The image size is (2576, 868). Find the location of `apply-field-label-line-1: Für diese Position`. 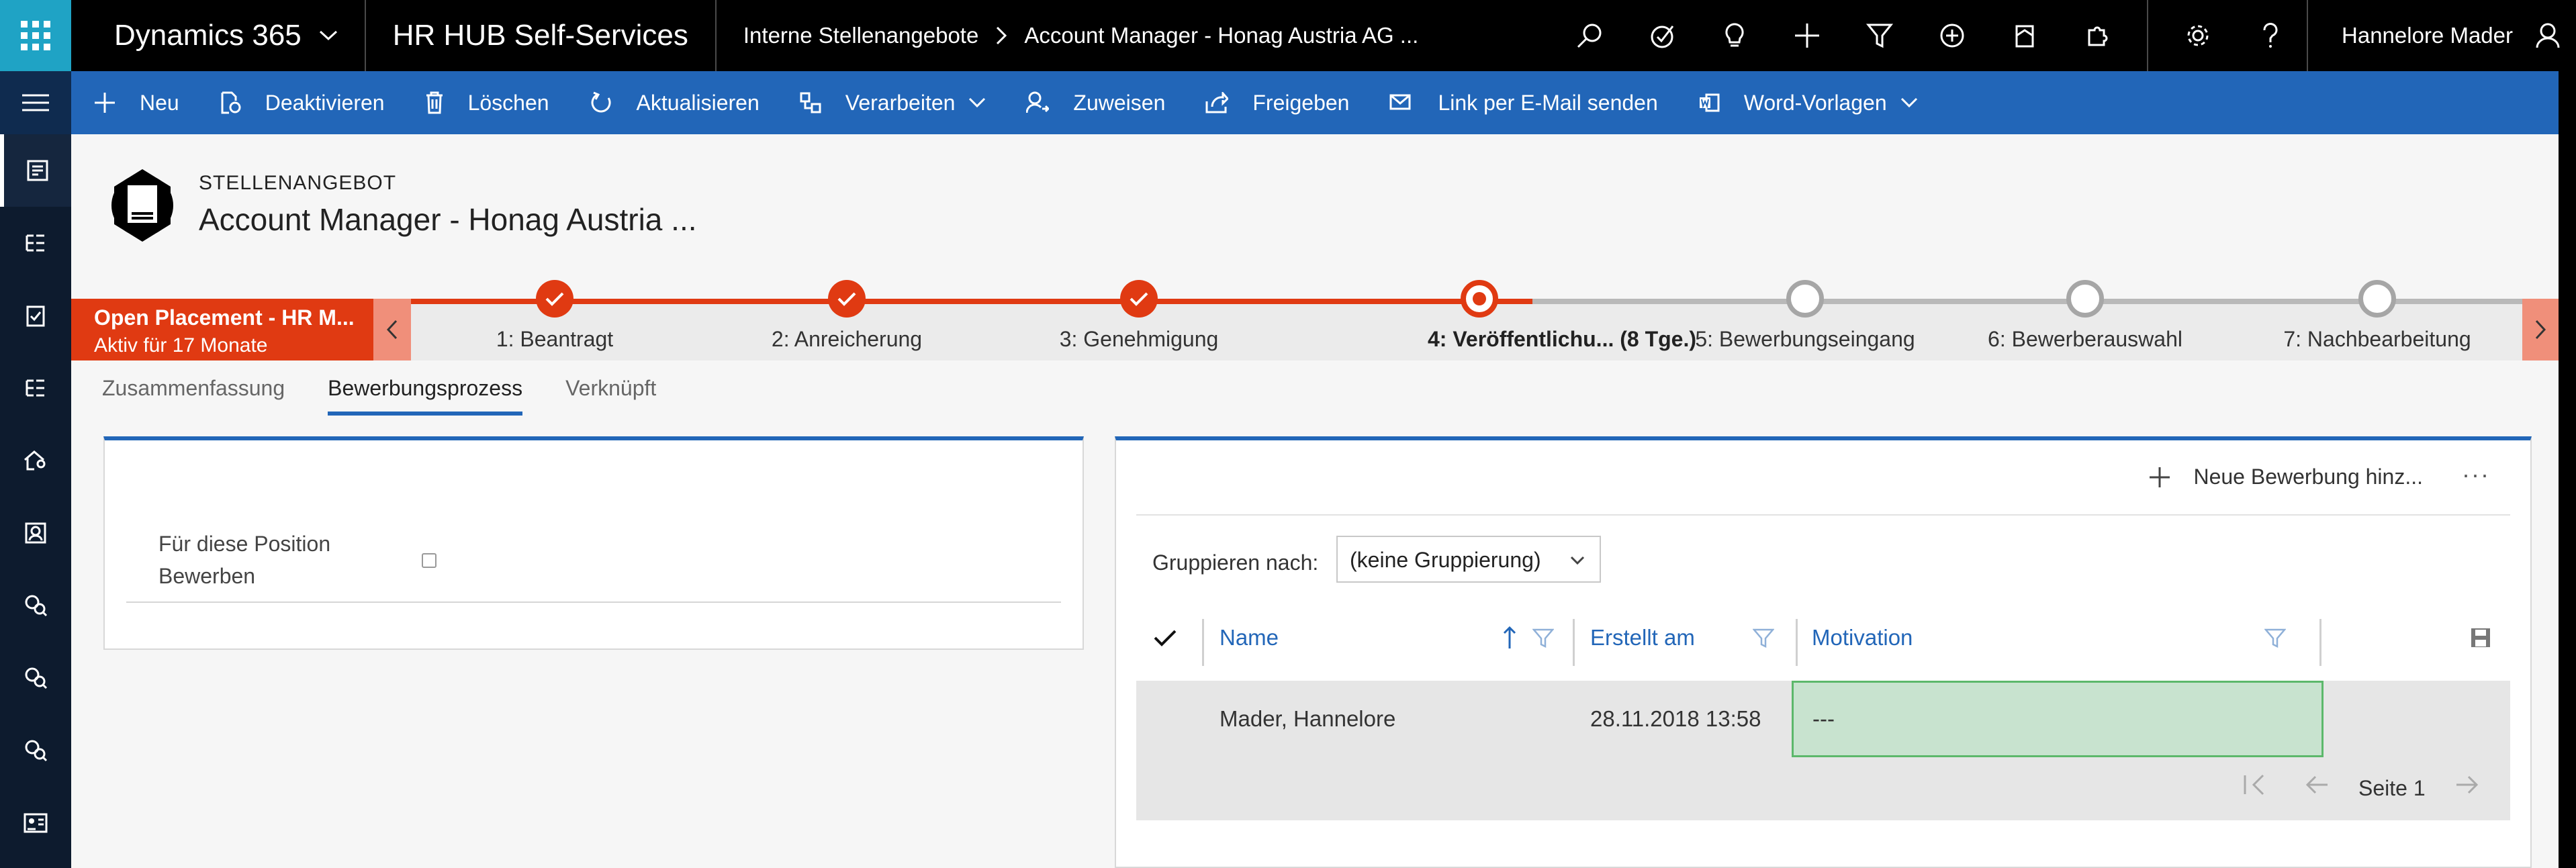

apply-field-label-line-1: Für diese Position is located at coordinates (244, 544).